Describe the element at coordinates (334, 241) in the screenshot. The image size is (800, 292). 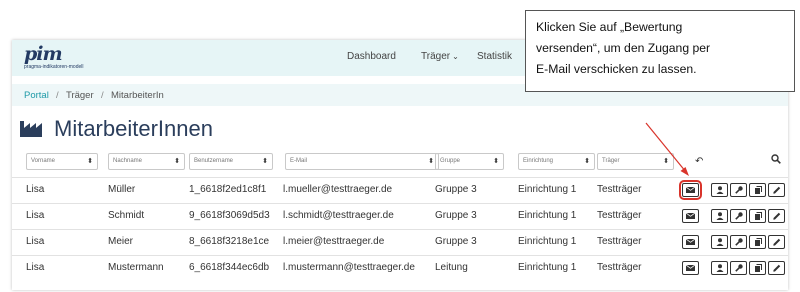
I see `cell-email: l.meier@testtraeger.de` at that location.